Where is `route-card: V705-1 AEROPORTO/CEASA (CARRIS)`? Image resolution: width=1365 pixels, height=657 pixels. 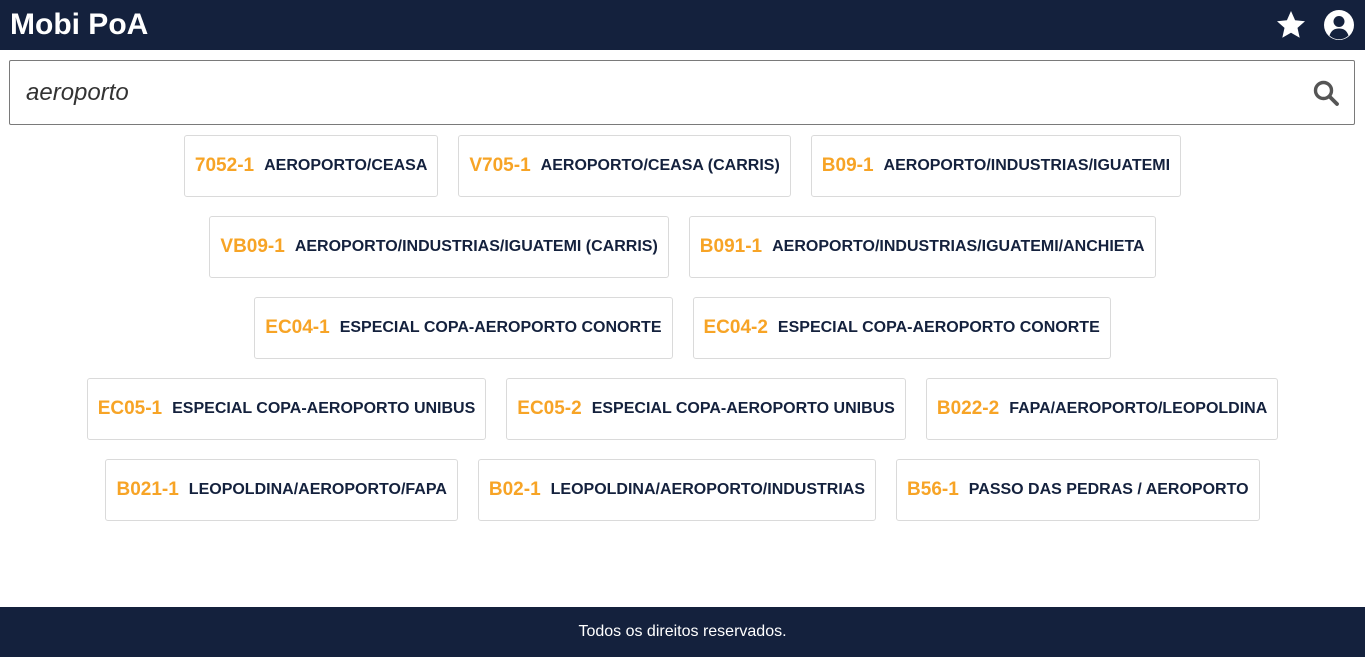
route-card: V705-1 AEROPORTO/CEASA (CARRIS) is located at coordinates (624, 166).